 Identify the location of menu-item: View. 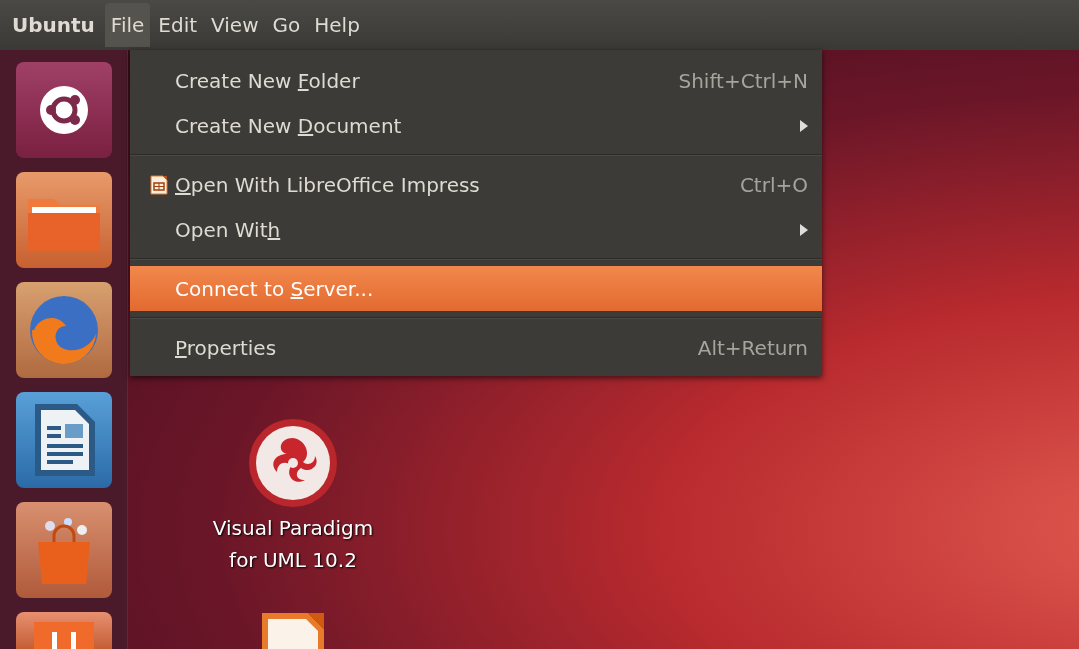
(235, 25).